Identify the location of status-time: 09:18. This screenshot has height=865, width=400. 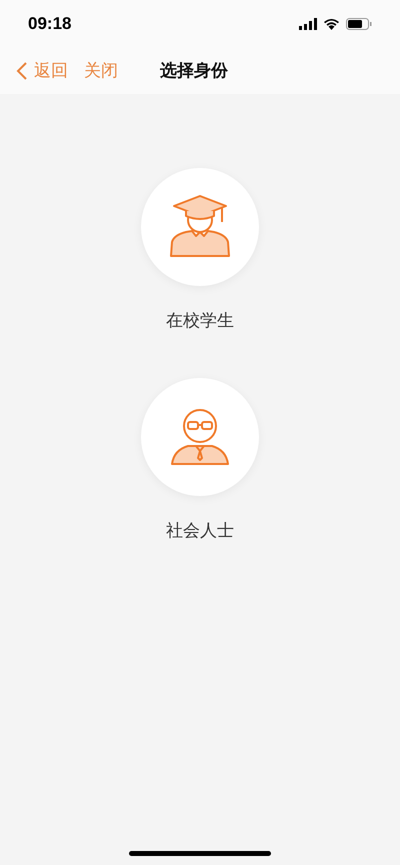
(50, 24).